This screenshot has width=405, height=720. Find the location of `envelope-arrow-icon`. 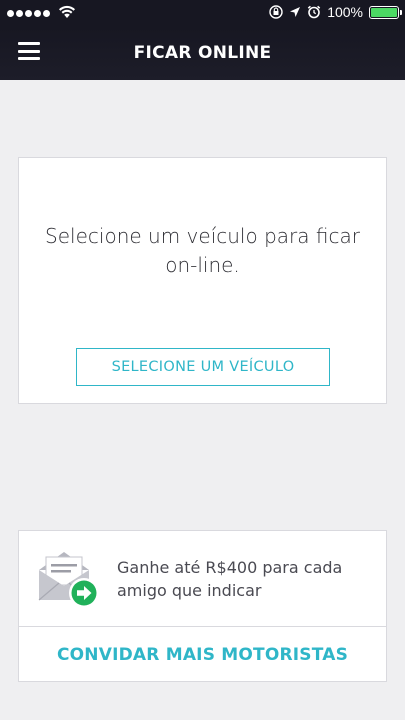

envelope-arrow-icon is located at coordinates (68, 580).